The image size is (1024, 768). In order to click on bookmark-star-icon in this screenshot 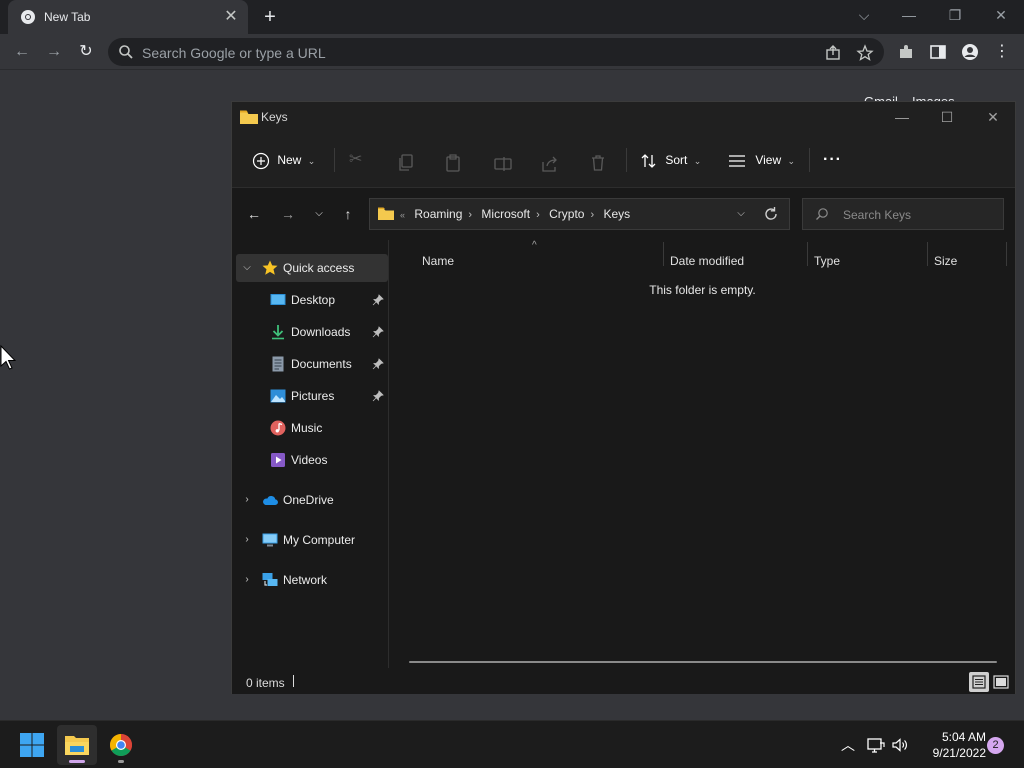, I will do `click(865, 53)`.